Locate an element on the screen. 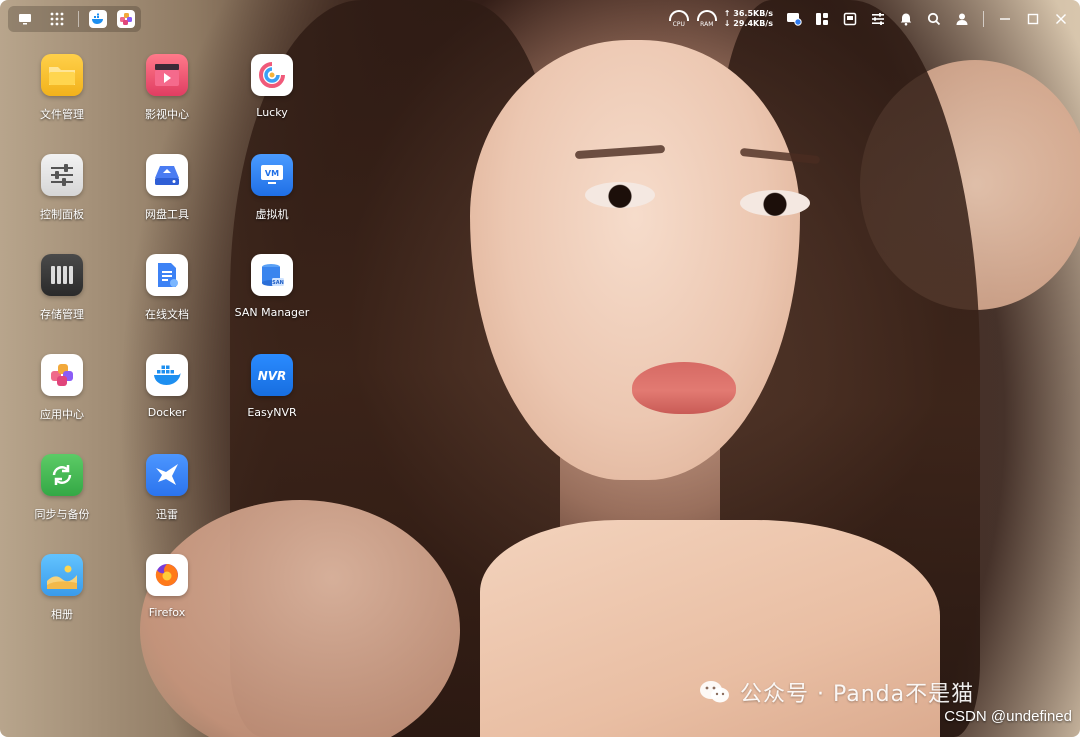 The image size is (1080, 737). app-label: 文件管理 is located at coordinates (62, 114).